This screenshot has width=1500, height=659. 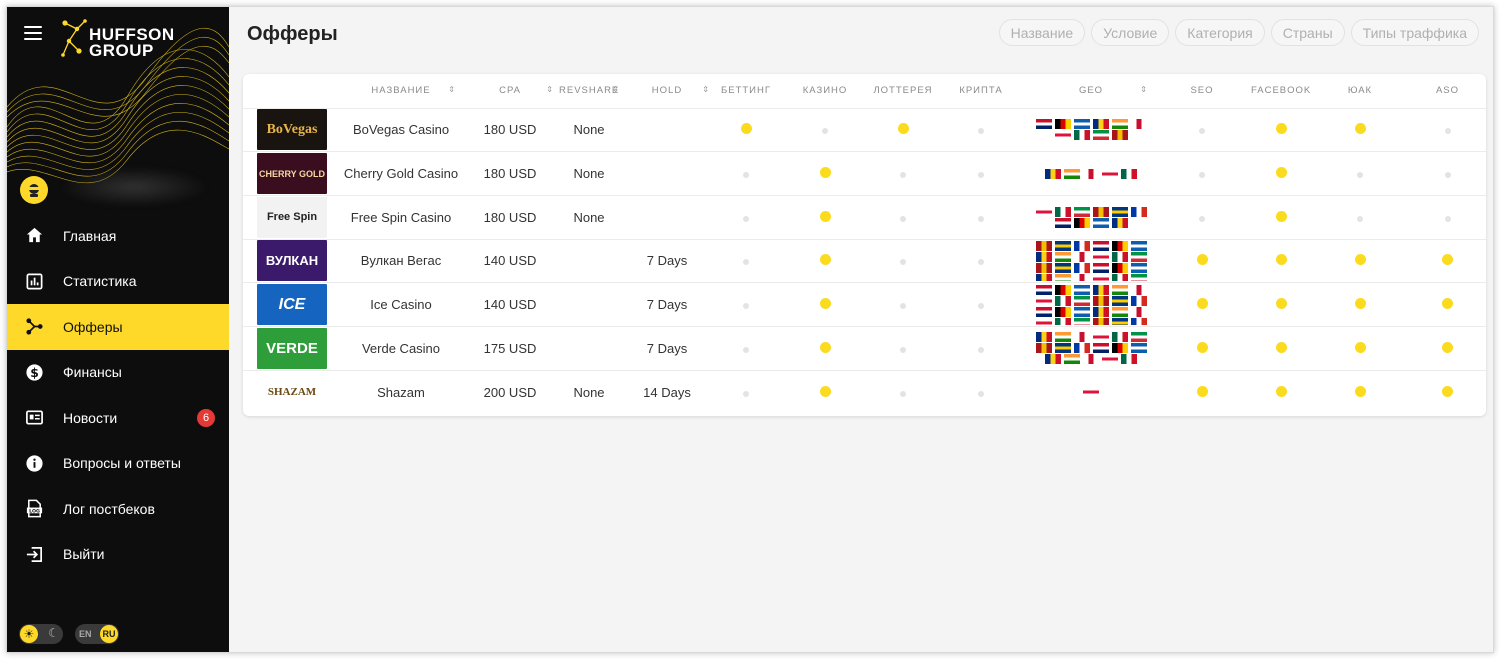 What do you see at coordinates (1202, 130) in the screenshot?
I see `seo-cell` at bounding box center [1202, 130].